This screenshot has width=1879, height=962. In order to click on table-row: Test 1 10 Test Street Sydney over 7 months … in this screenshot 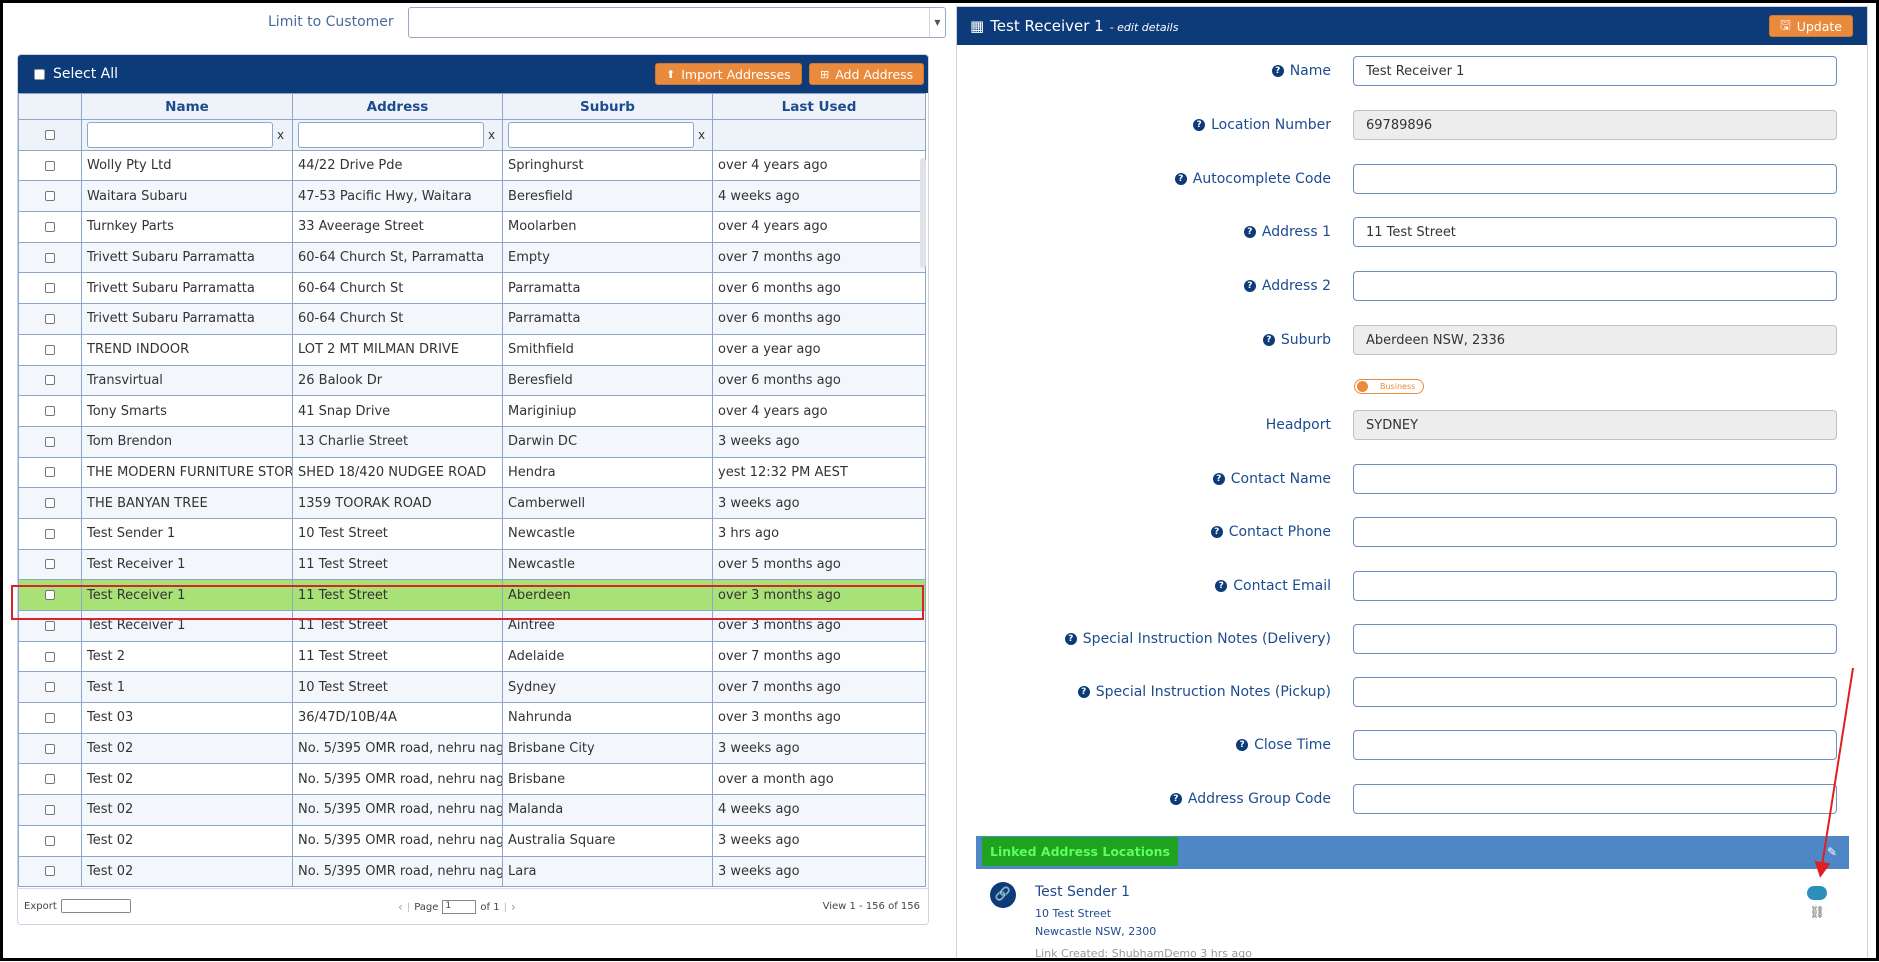, I will do `click(472, 687)`.